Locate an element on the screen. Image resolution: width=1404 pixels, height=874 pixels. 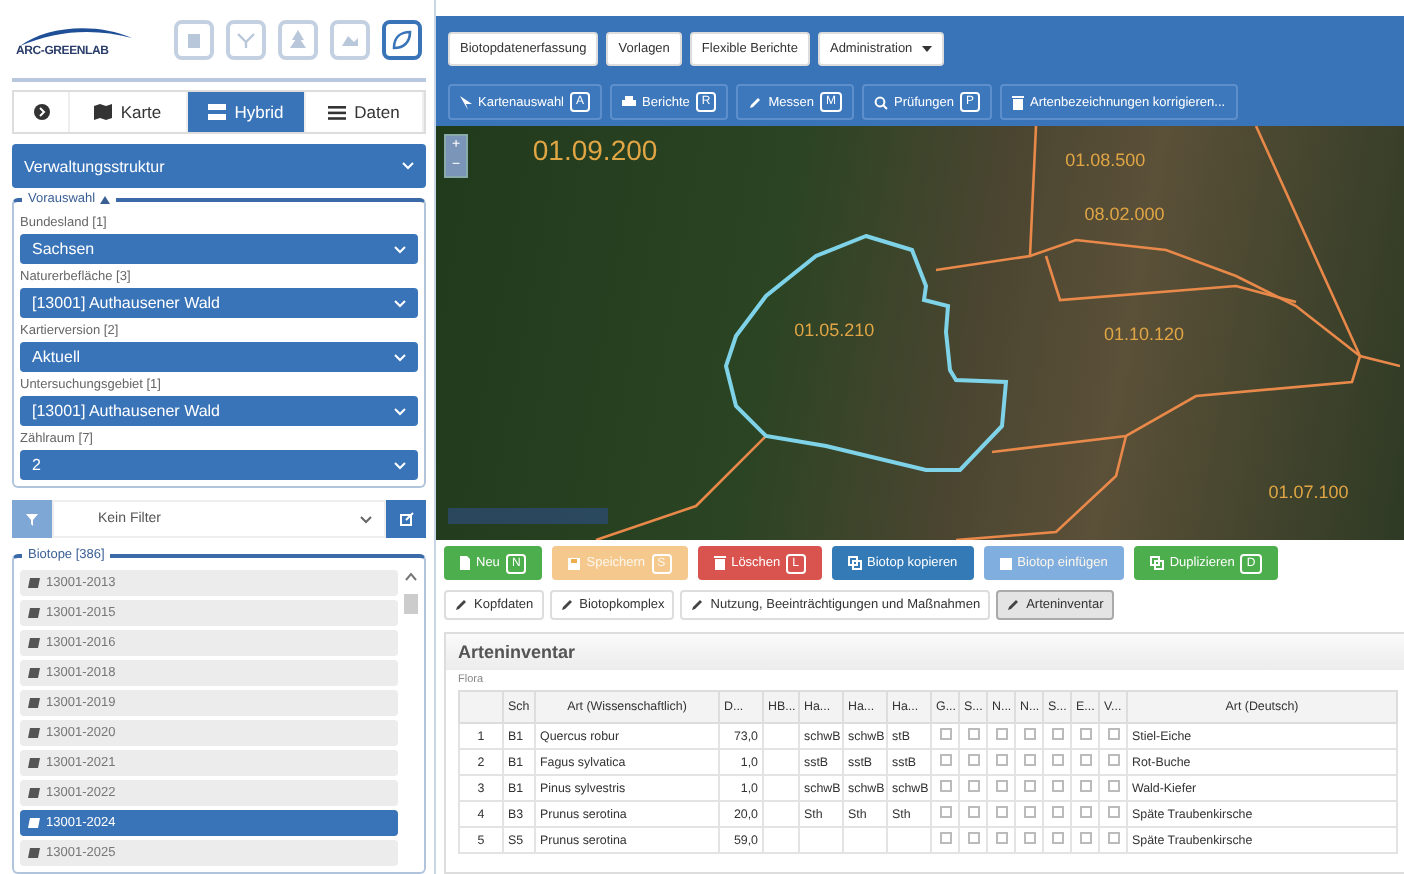
panel-title: Arteninventar is located at coordinates (925, 652).